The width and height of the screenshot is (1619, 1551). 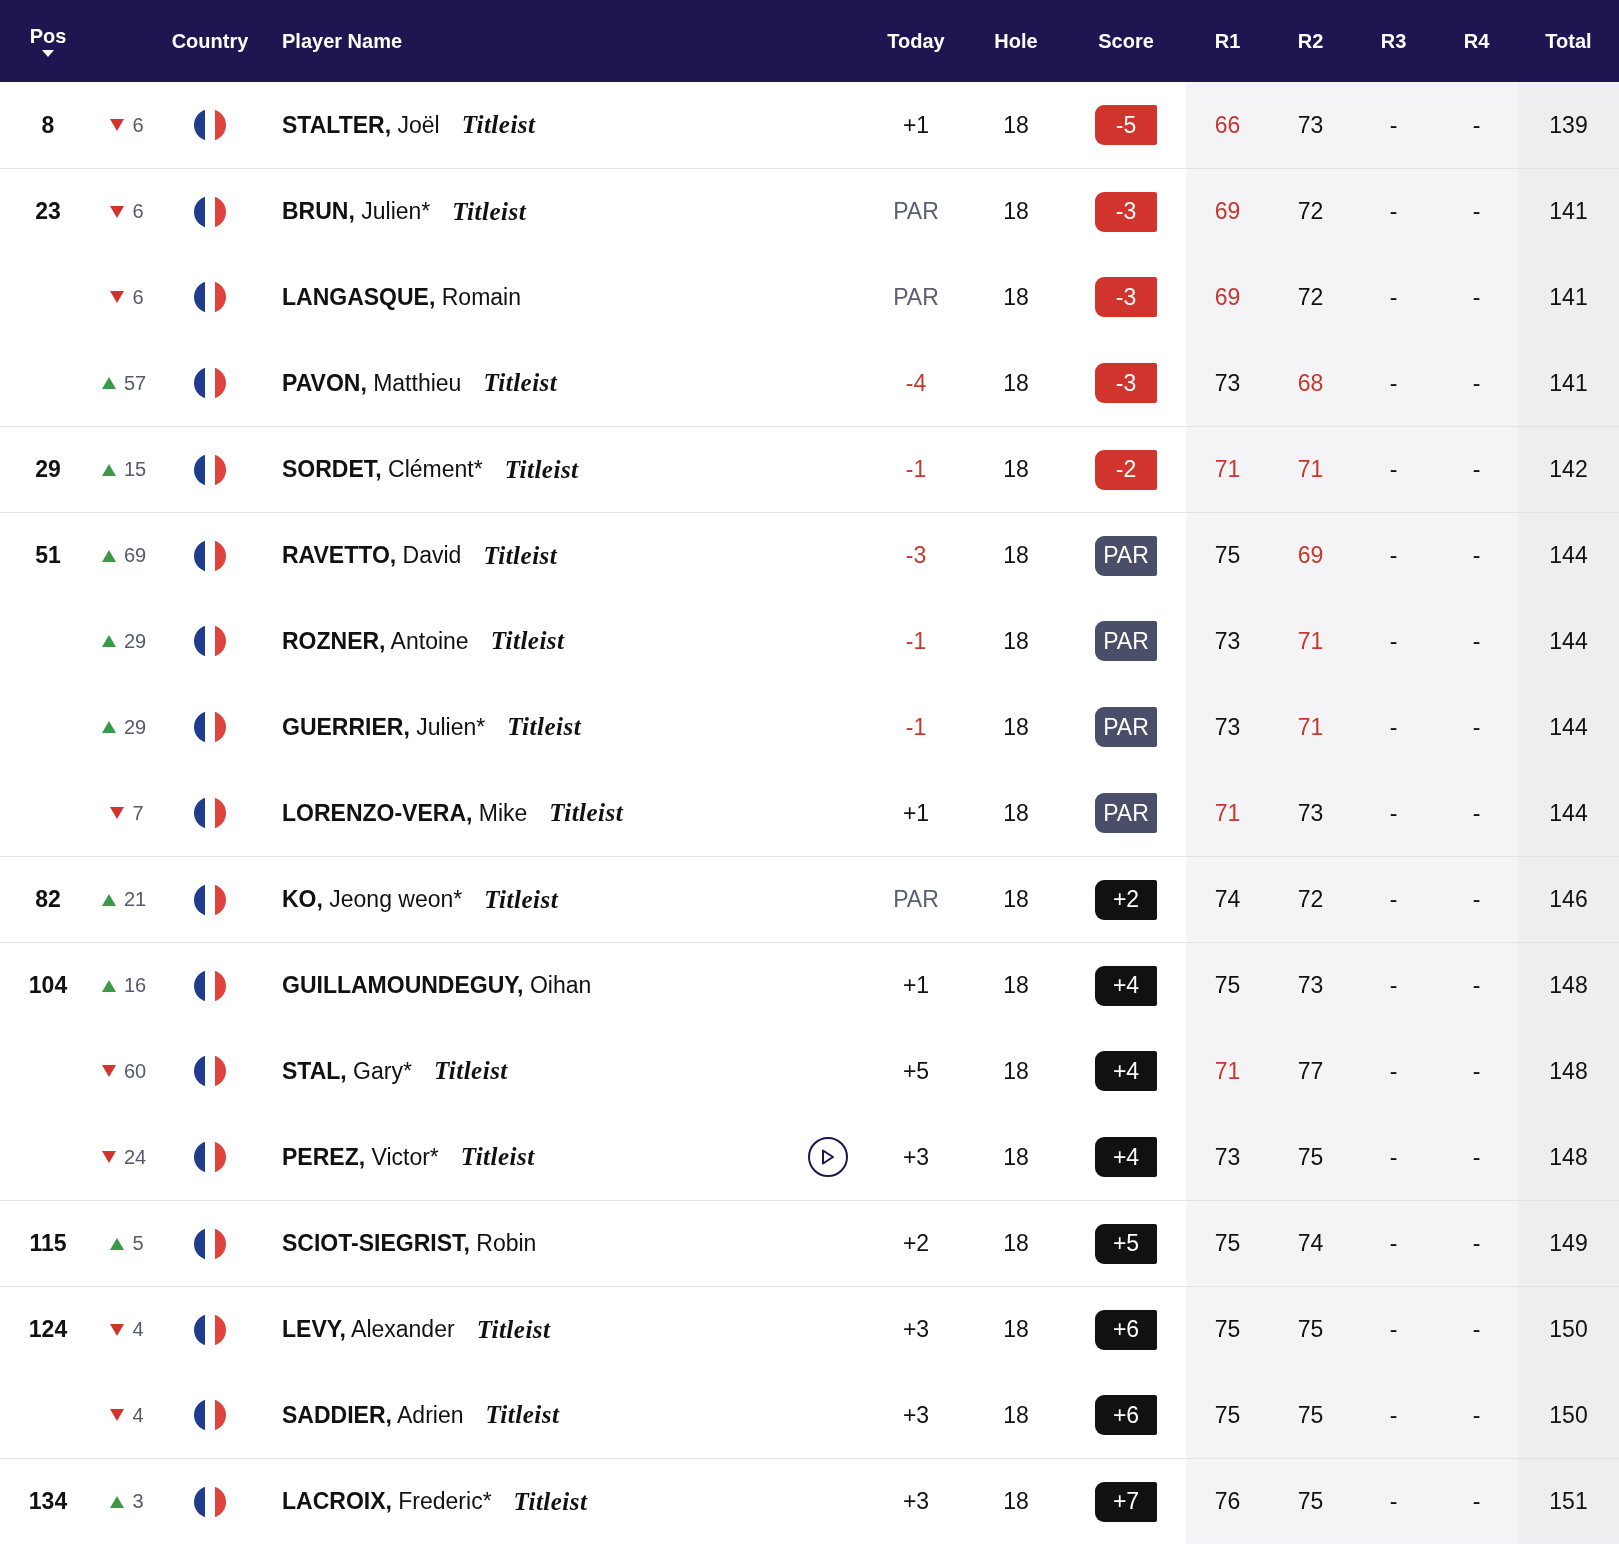 What do you see at coordinates (437, 985) in the screenshot?
I see `player-name: GUILLAMOUNDEGUY, Oihan` at bounding box center [437, 985].